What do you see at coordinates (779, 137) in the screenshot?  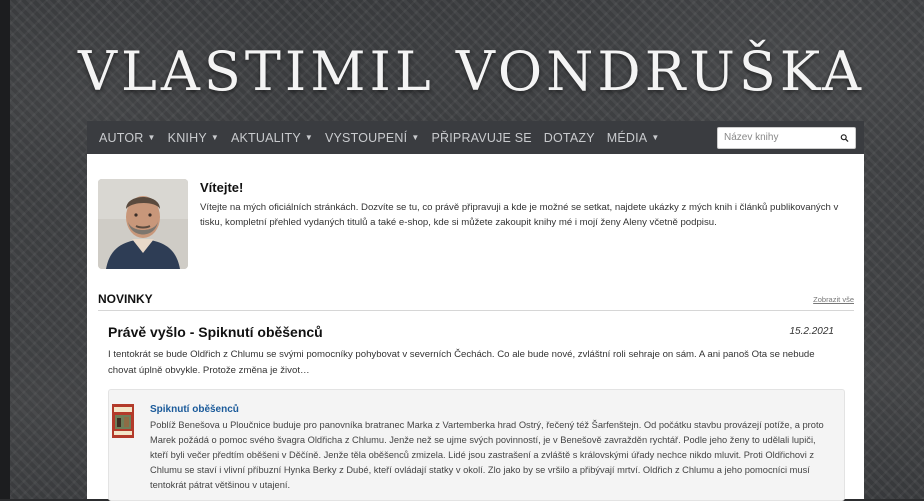 I see `search-input` at bounding box center [779, 137].